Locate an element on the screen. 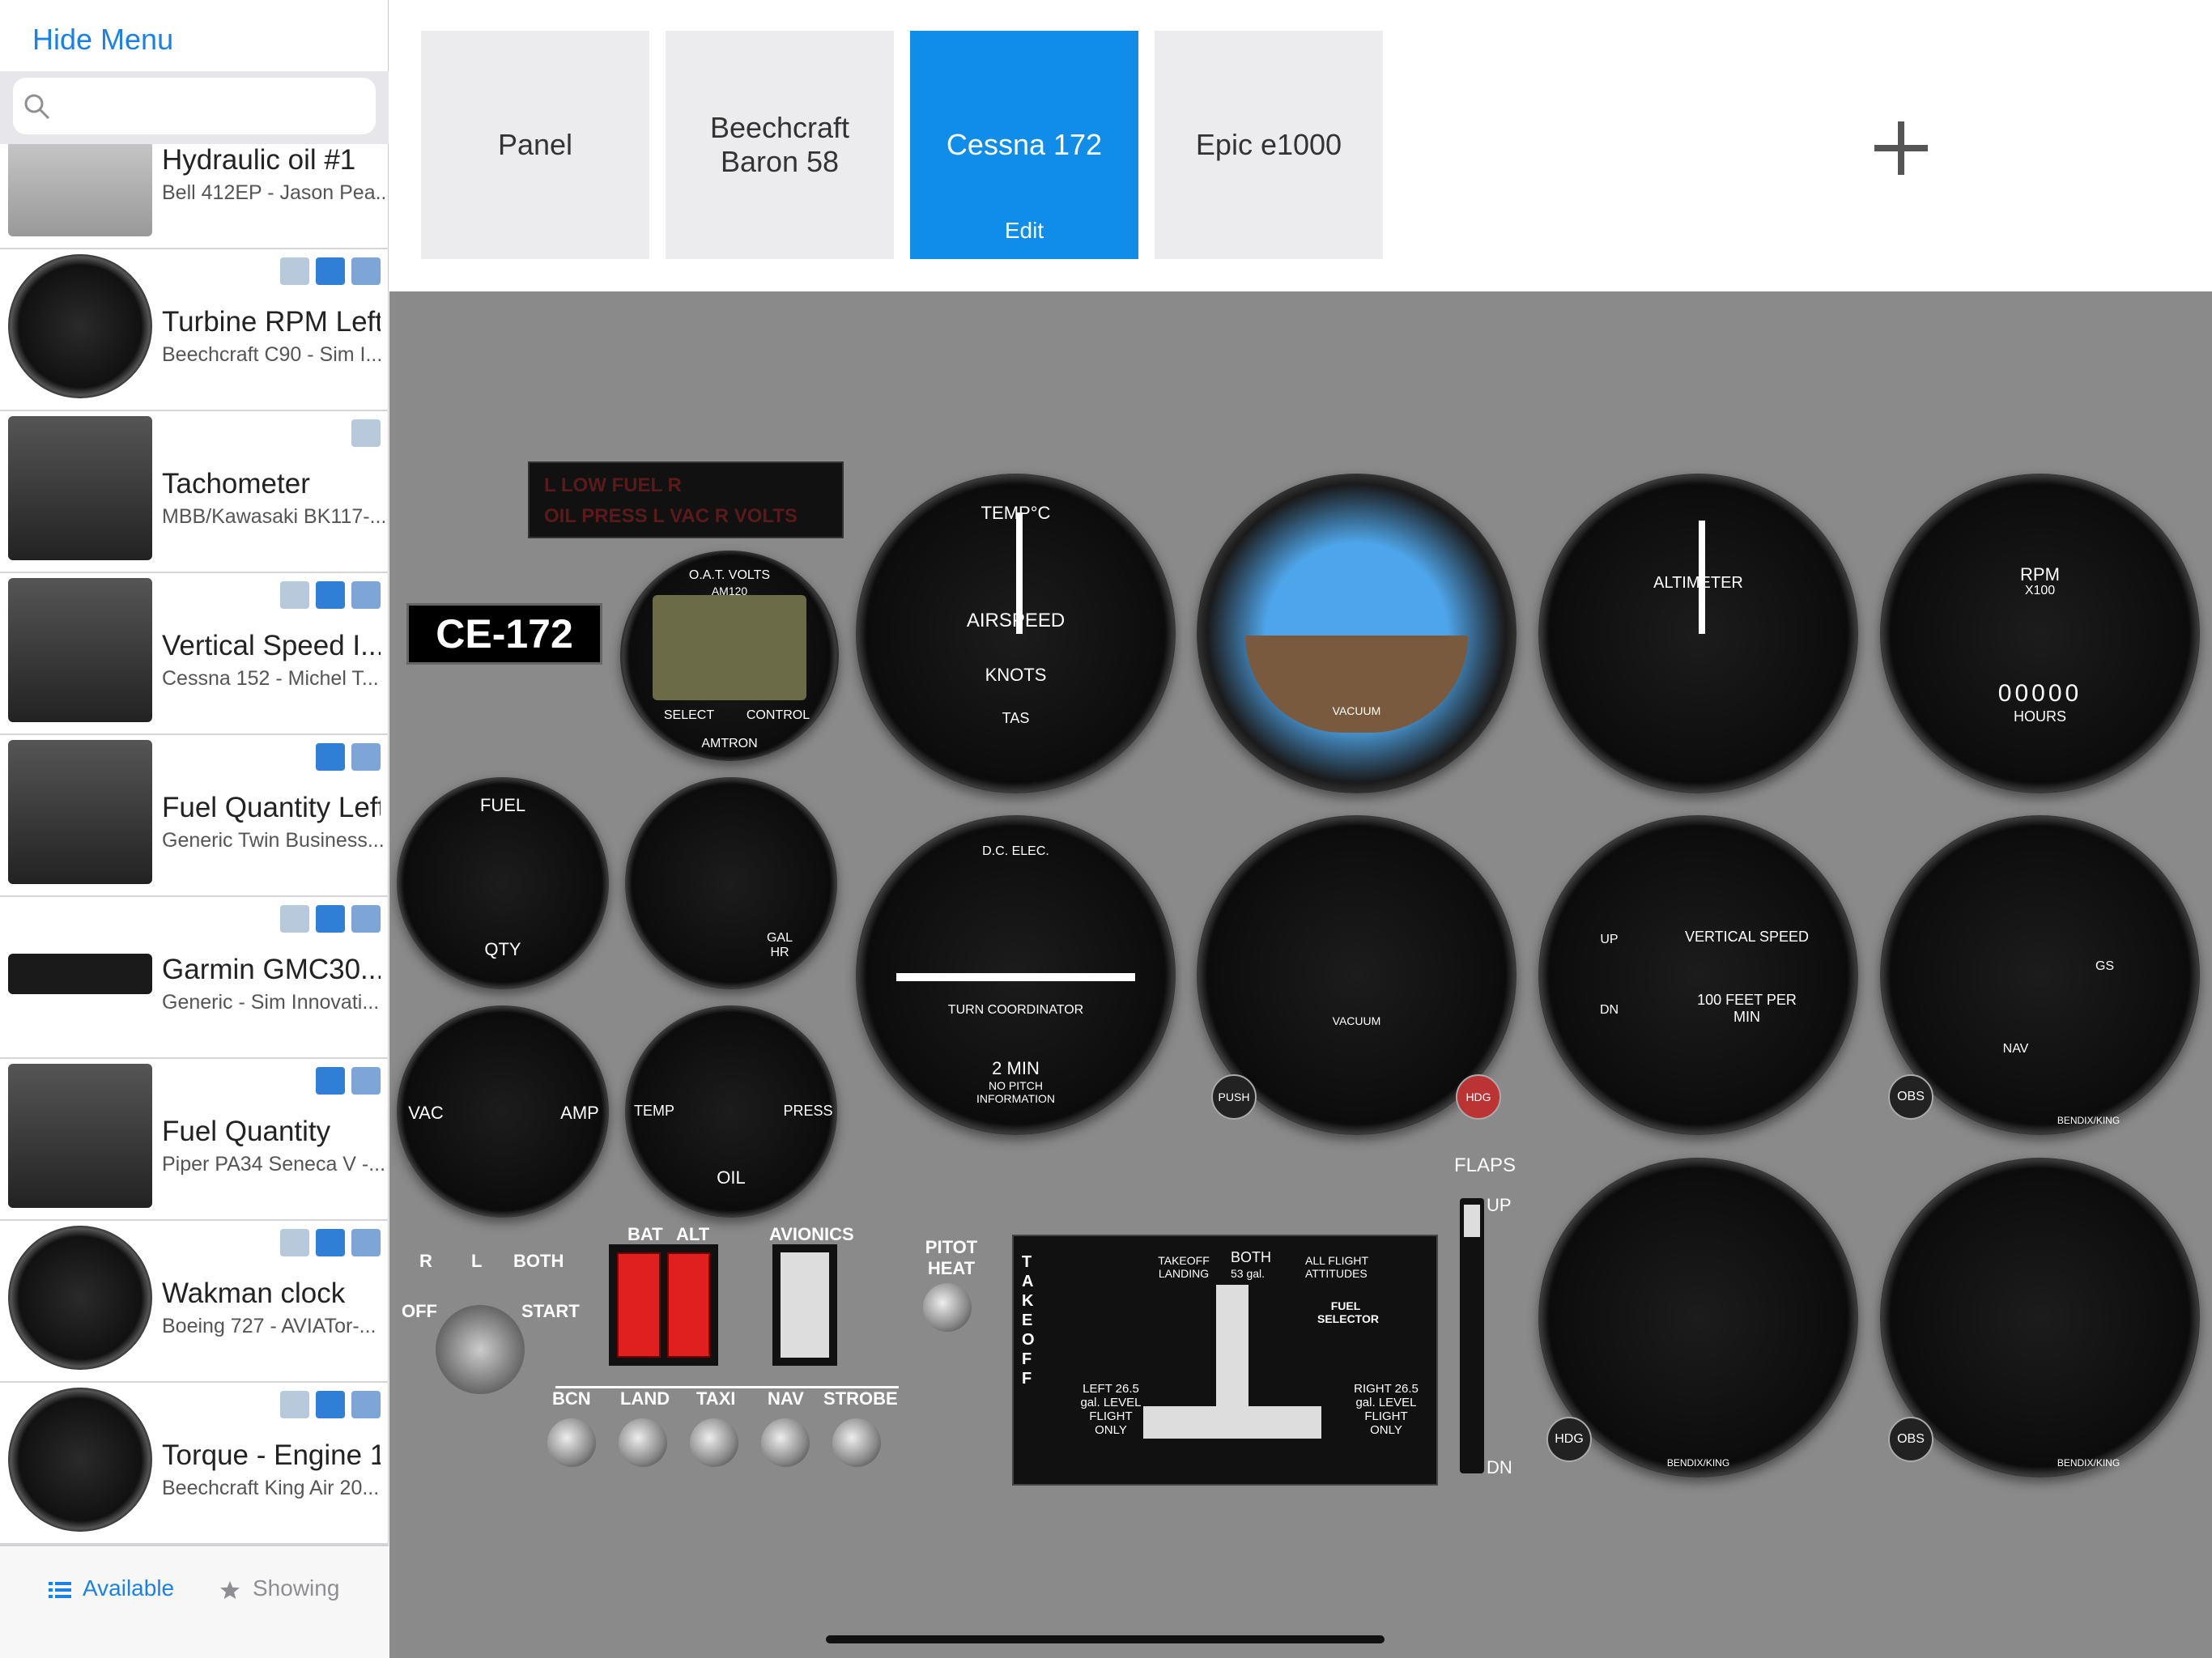 The height and width of the screenshot is (1658, 2212). gauge-label: DN is located at coordinates (1609, 1010).